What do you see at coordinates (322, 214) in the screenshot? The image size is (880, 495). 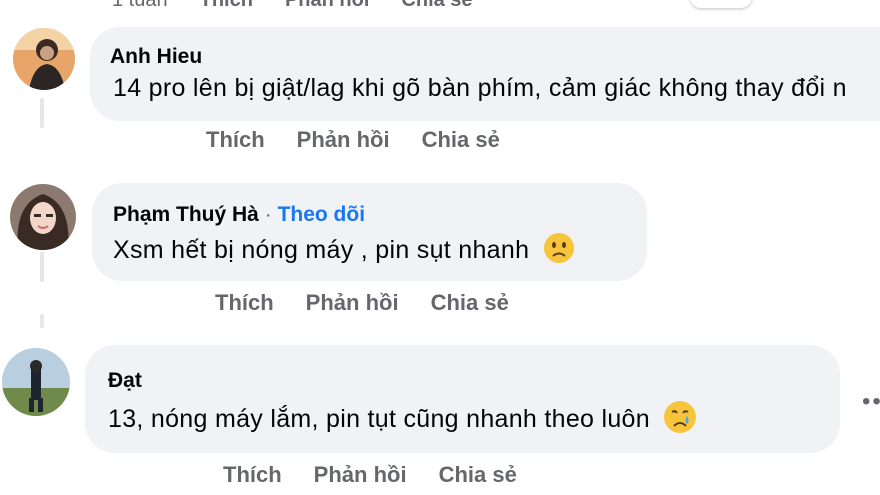 I see `follow-link: Theo dõi` at bounding box center [322, 214].